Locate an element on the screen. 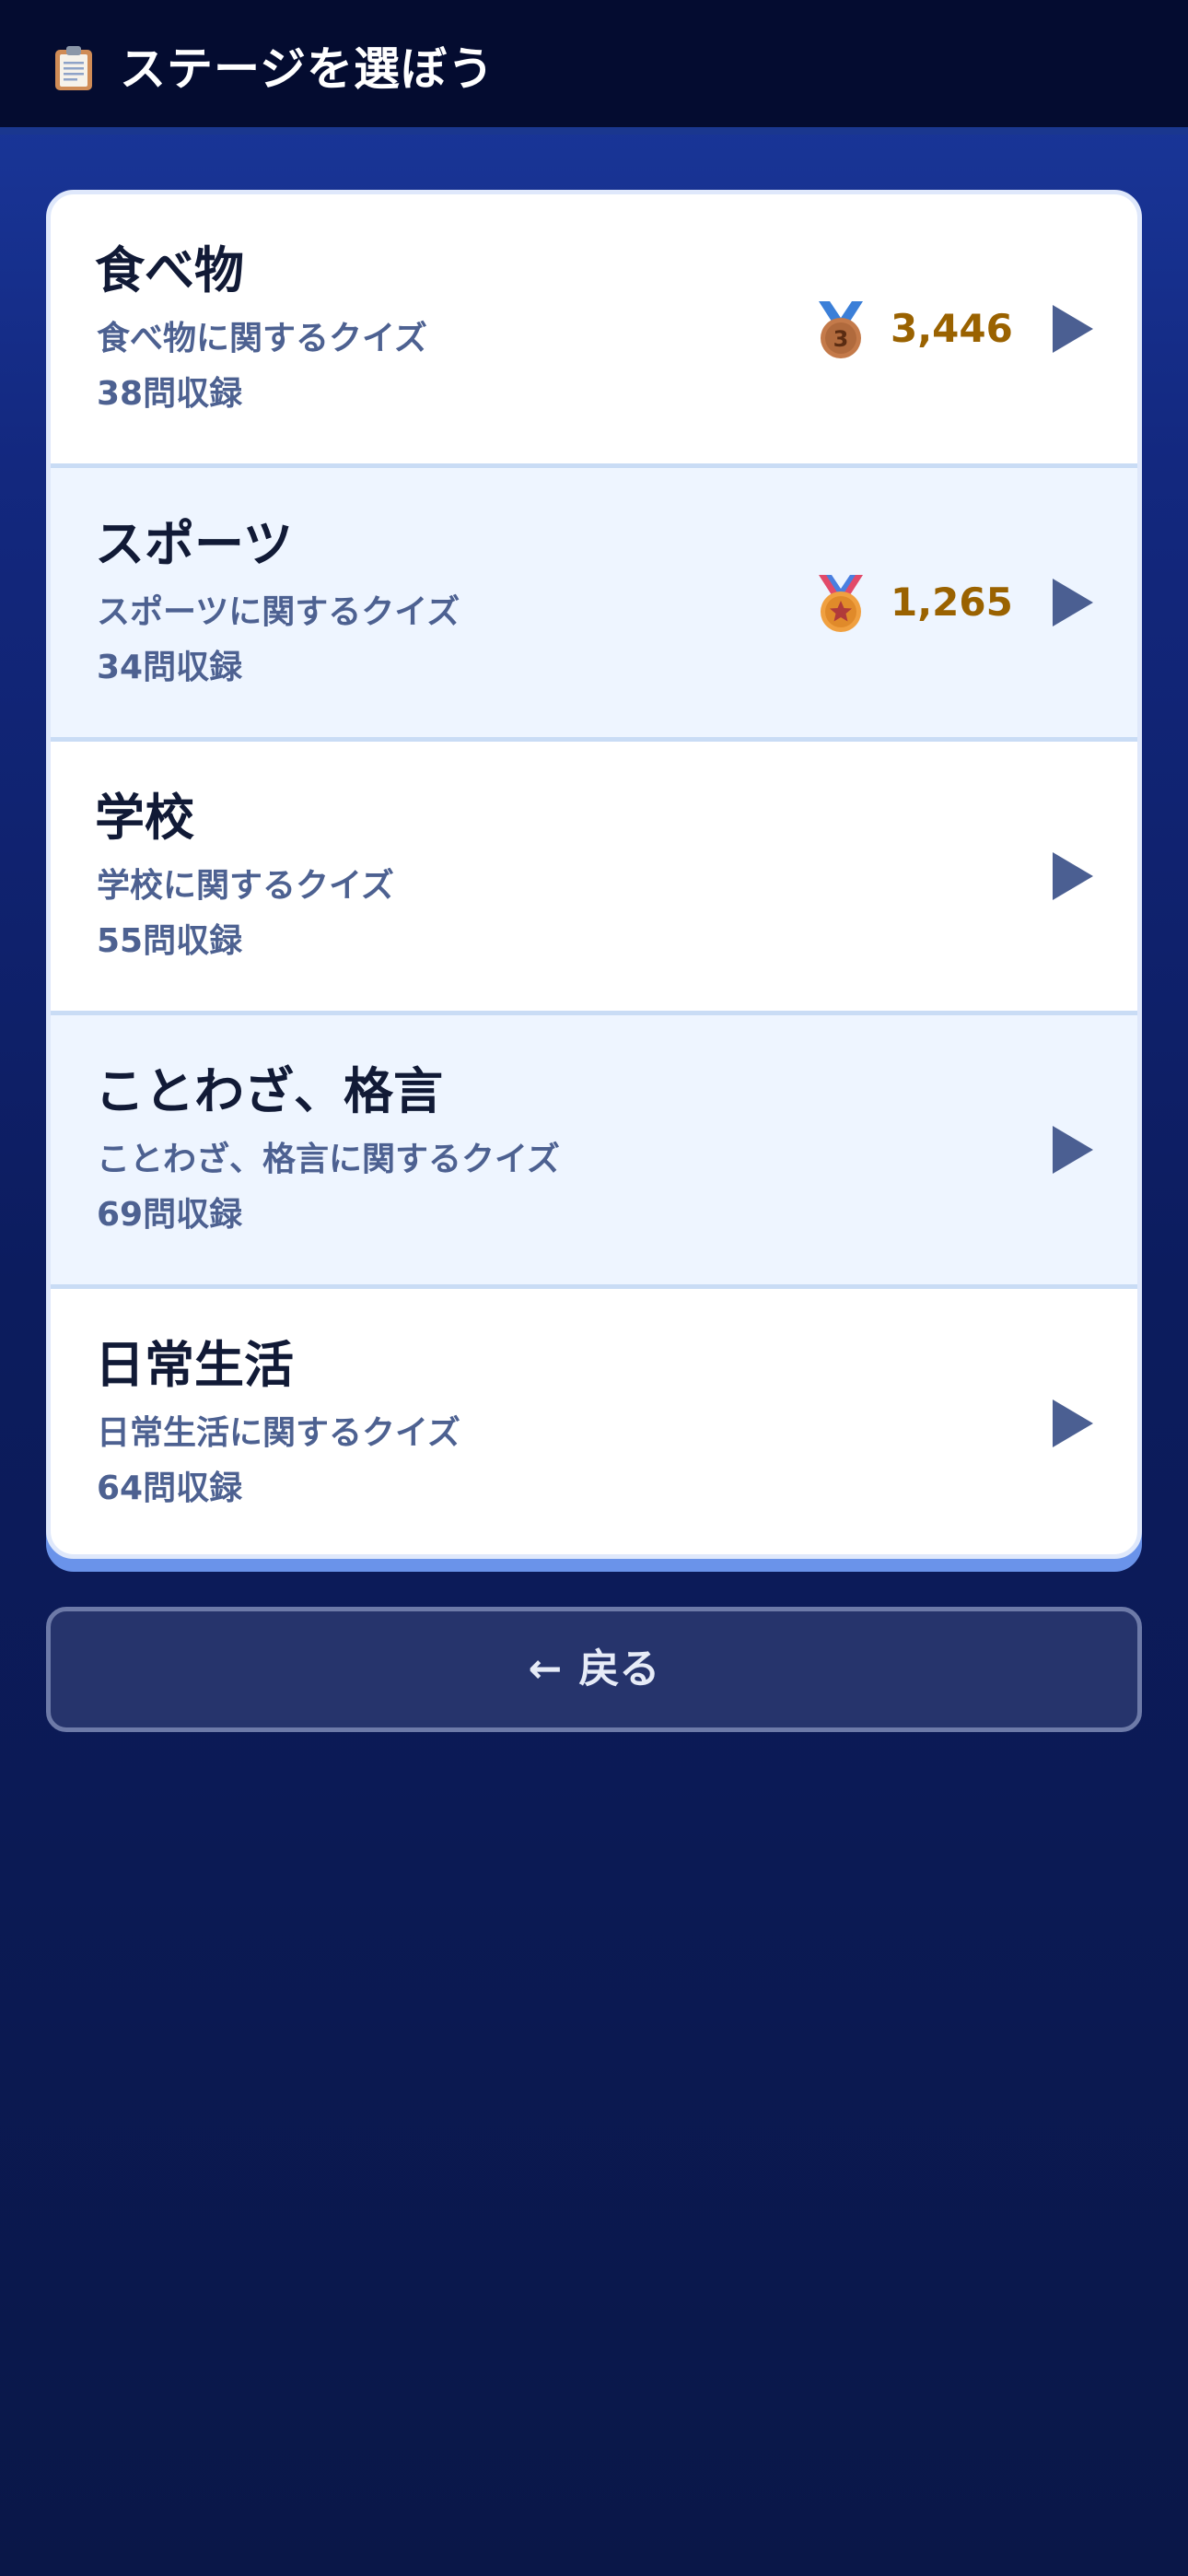 The height and width of the screenshot is (2576, 1188). star-medal-icon is located at coordinates (841, 603).